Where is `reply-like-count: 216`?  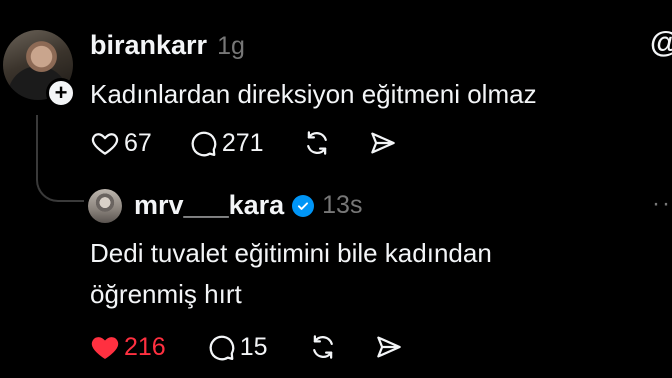
reply-like-count: 216 is located at coordinates (145, 346).